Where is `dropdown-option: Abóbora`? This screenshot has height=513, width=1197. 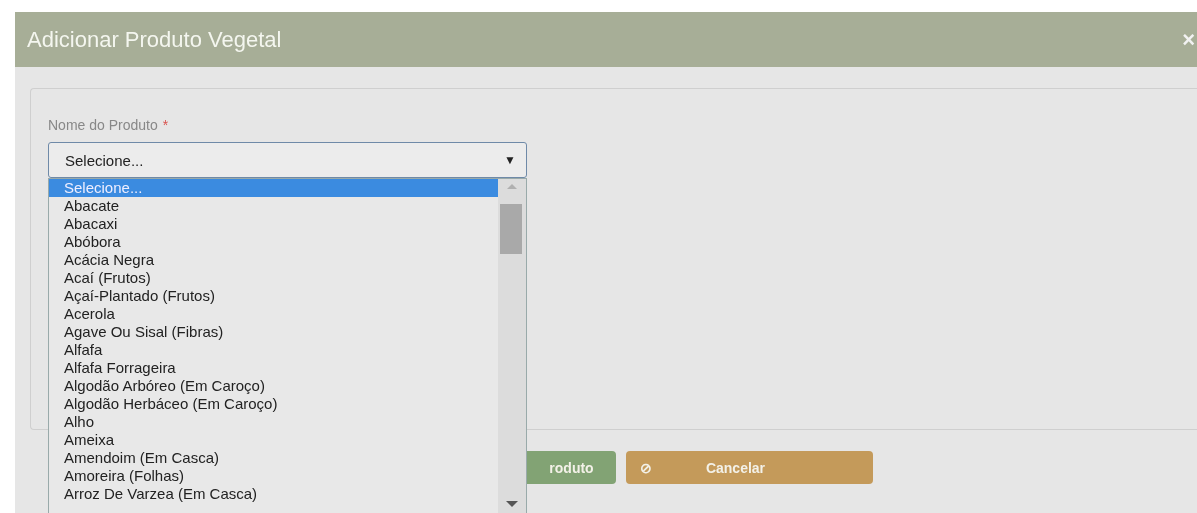 dropdown-option: Abóbora is located at coordinates (273, 242).